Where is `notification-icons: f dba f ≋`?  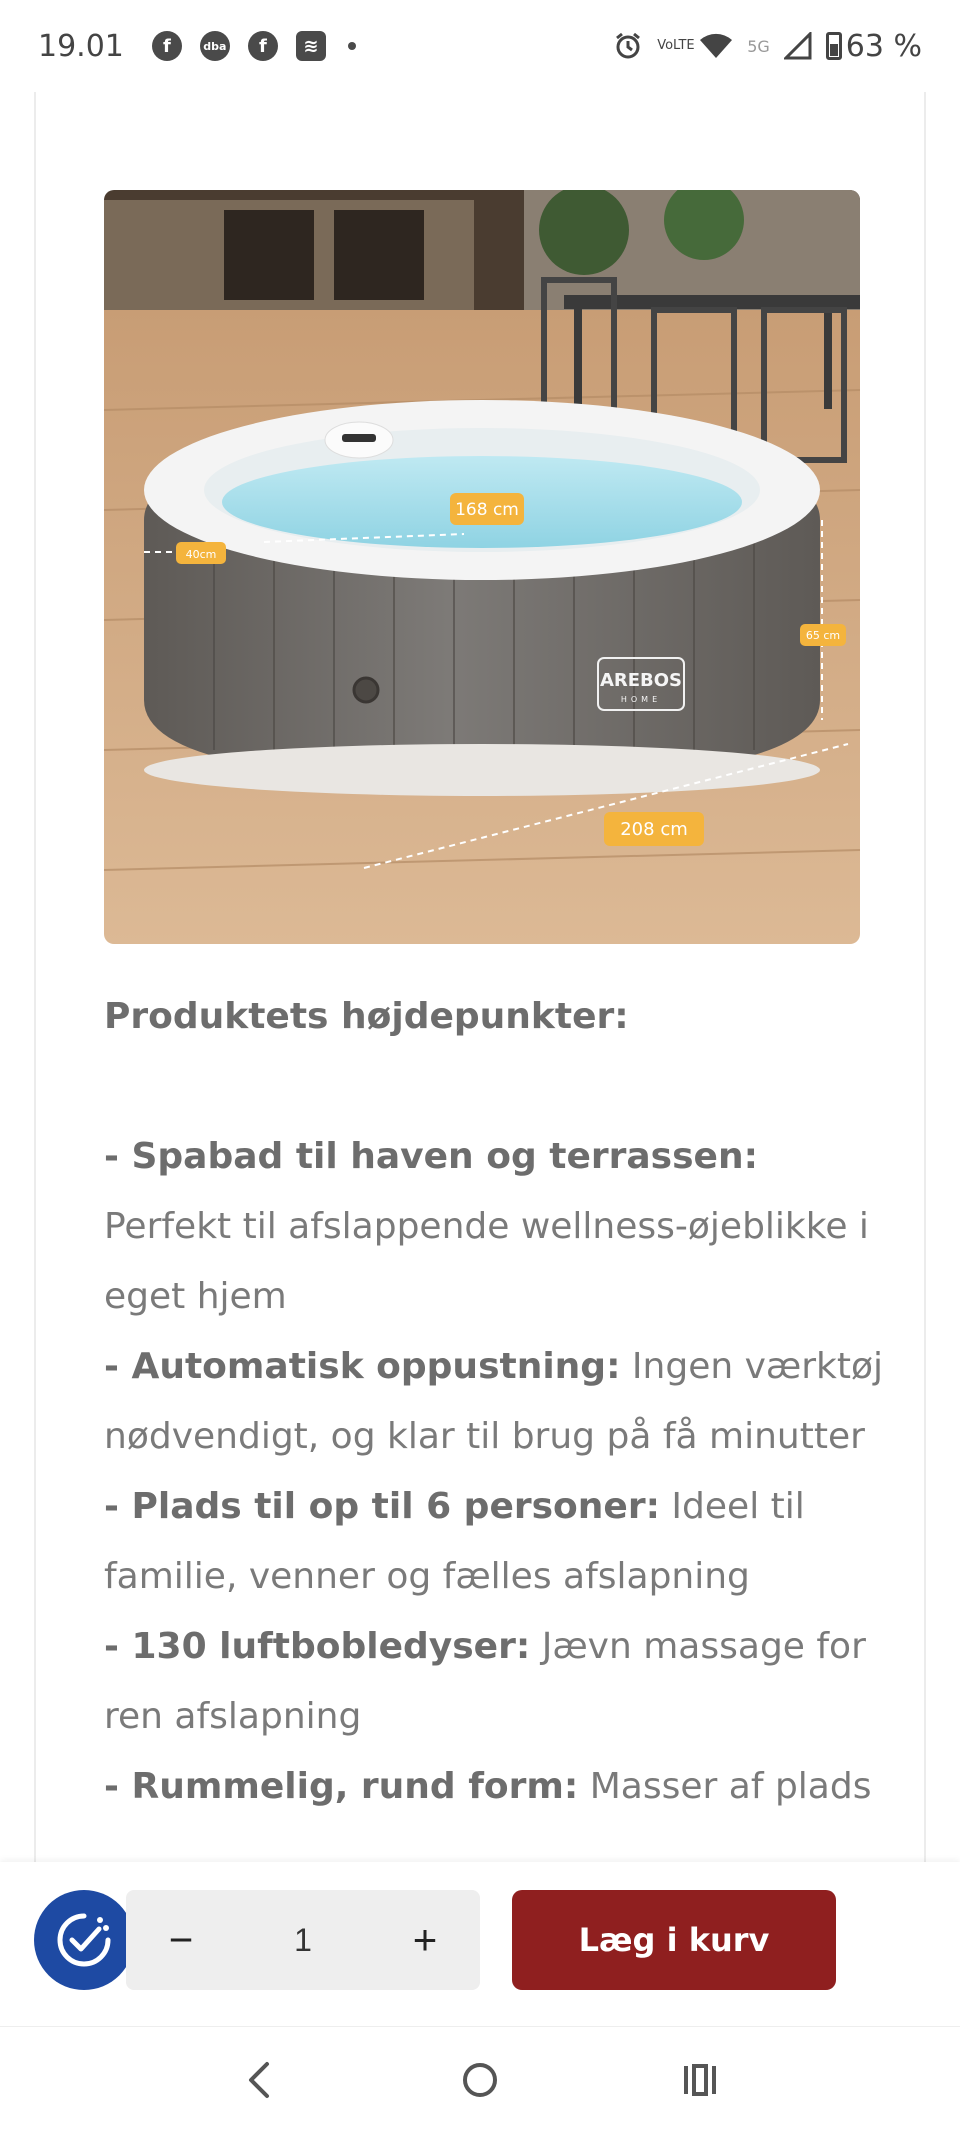 notification-icons: f dba f ≋ is located at coordinates (253, 46).